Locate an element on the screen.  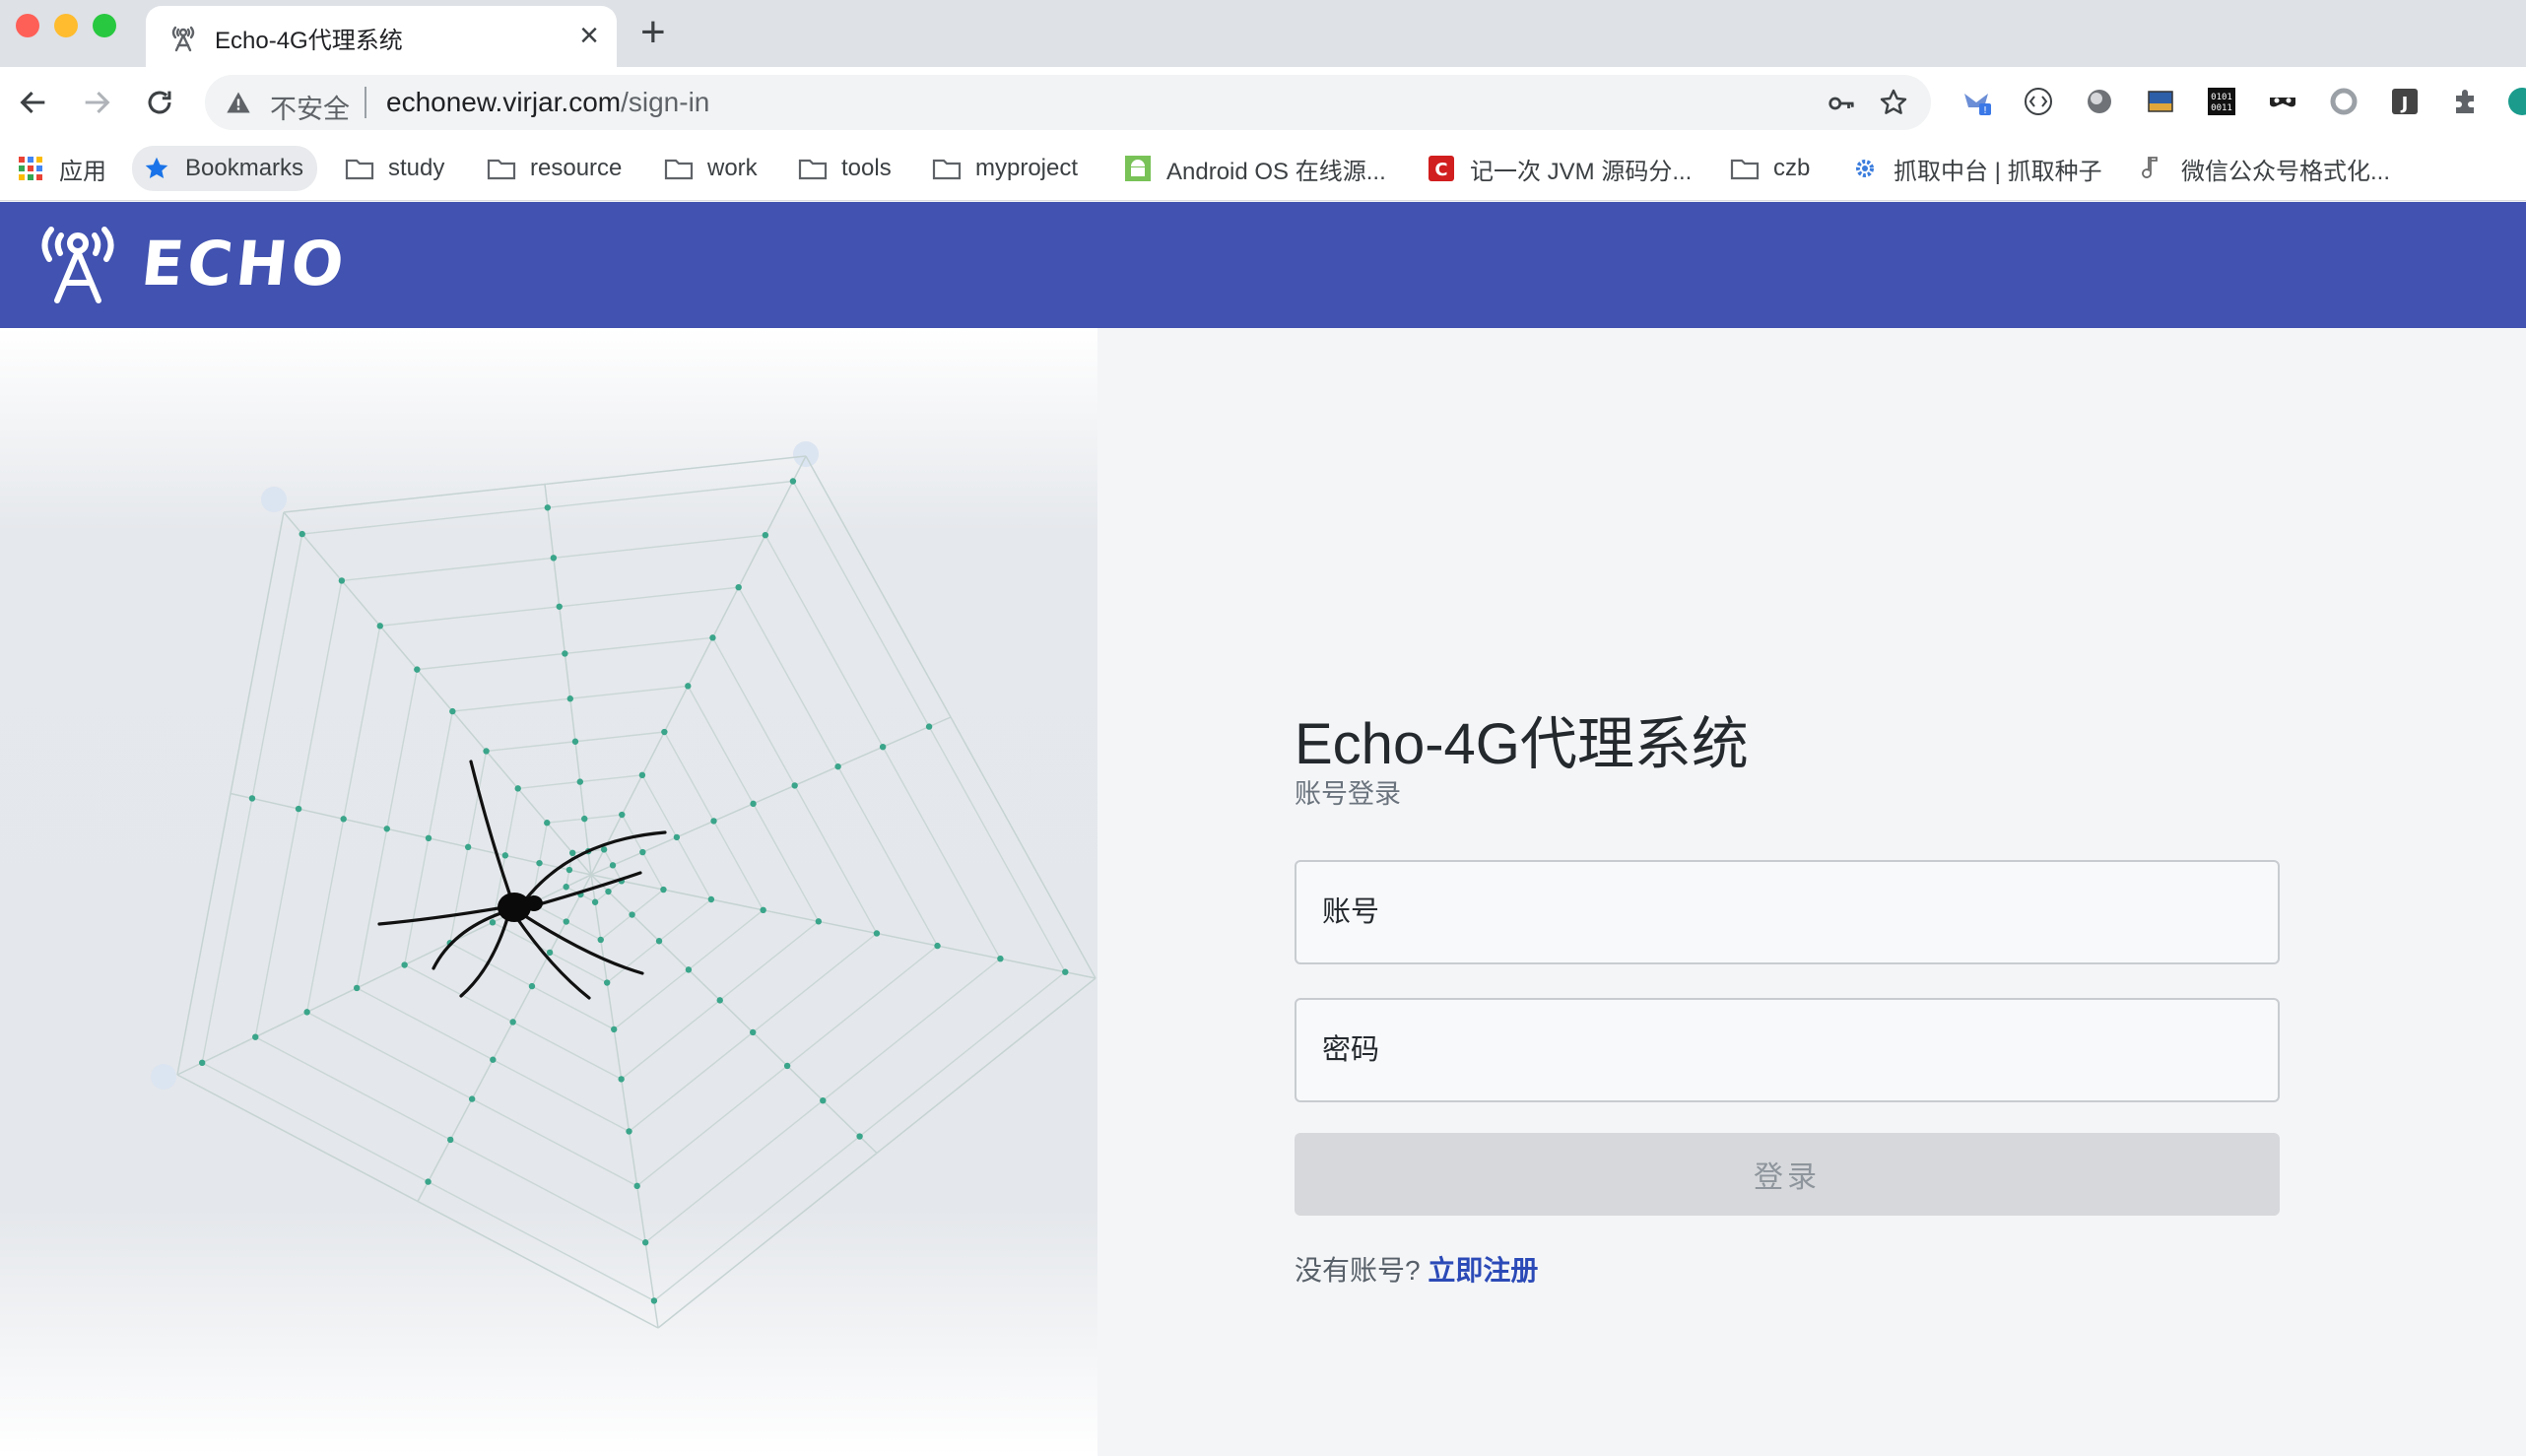
url-text: echonew.virjar.com/sign-in is located at coordinates (547, 102).